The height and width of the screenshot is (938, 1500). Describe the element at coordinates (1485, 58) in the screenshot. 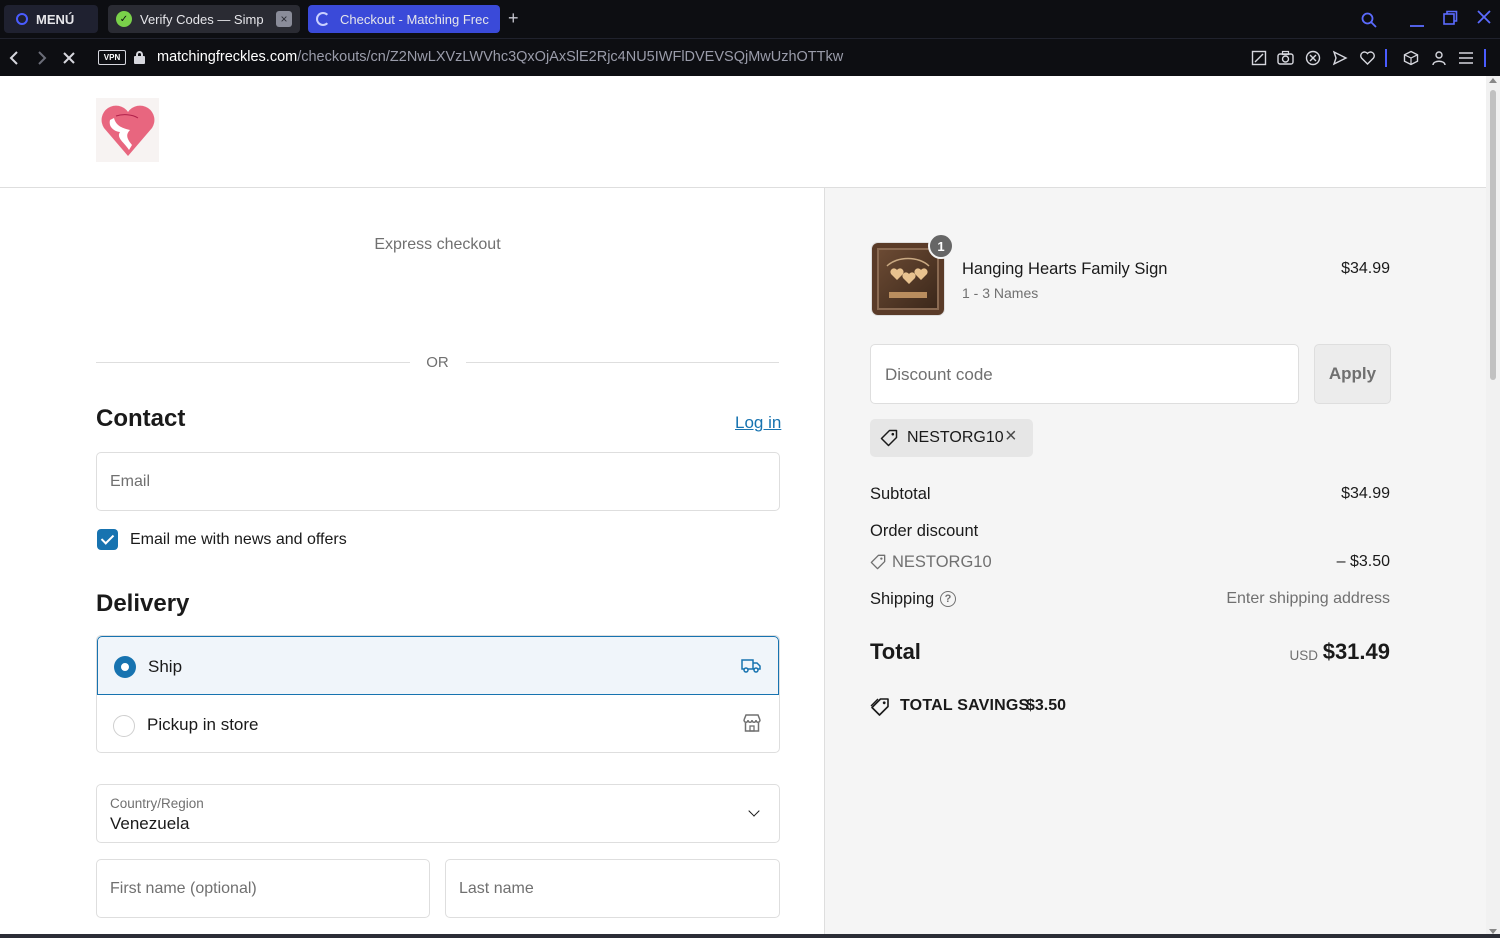

I see `sidebar-indicator` at that location.